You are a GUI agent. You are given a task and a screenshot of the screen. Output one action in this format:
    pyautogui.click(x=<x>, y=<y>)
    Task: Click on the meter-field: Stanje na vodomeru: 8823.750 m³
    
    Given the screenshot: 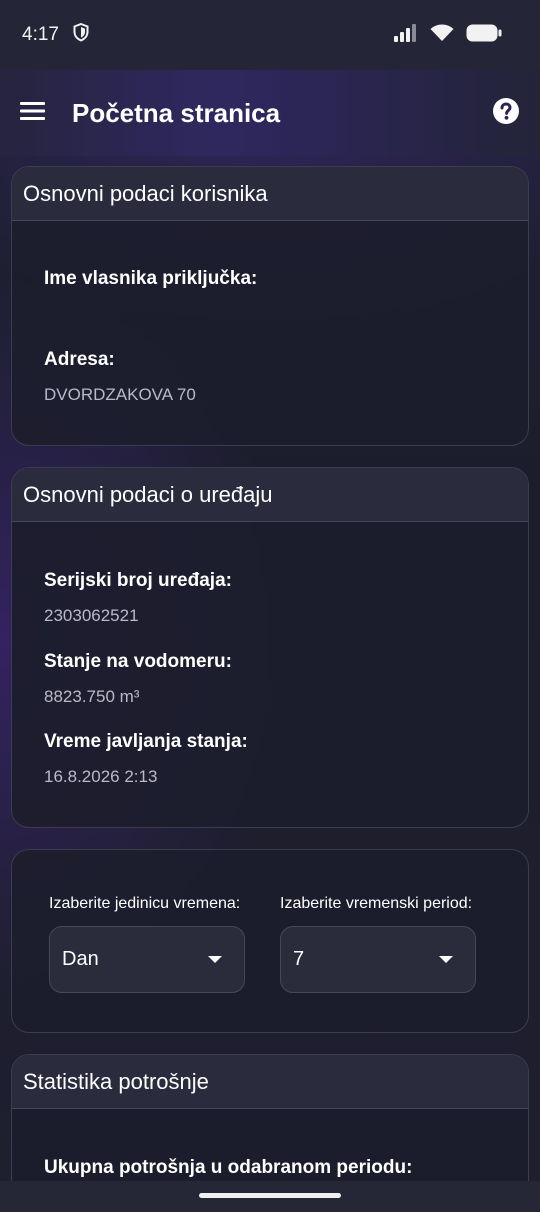 What is the action you would take?
    pyautogui.click(x=138, y=679)
    